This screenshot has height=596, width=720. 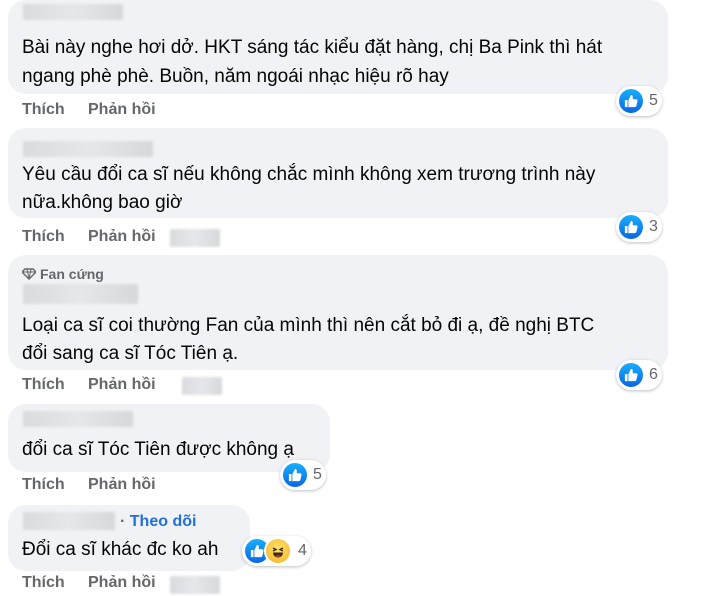 I want to click on reaction-summary: 3, so click(x=639, y=227).